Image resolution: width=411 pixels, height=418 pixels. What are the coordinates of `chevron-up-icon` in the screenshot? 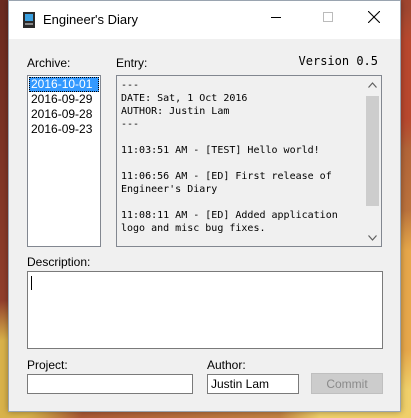 It's located at (372, 84).